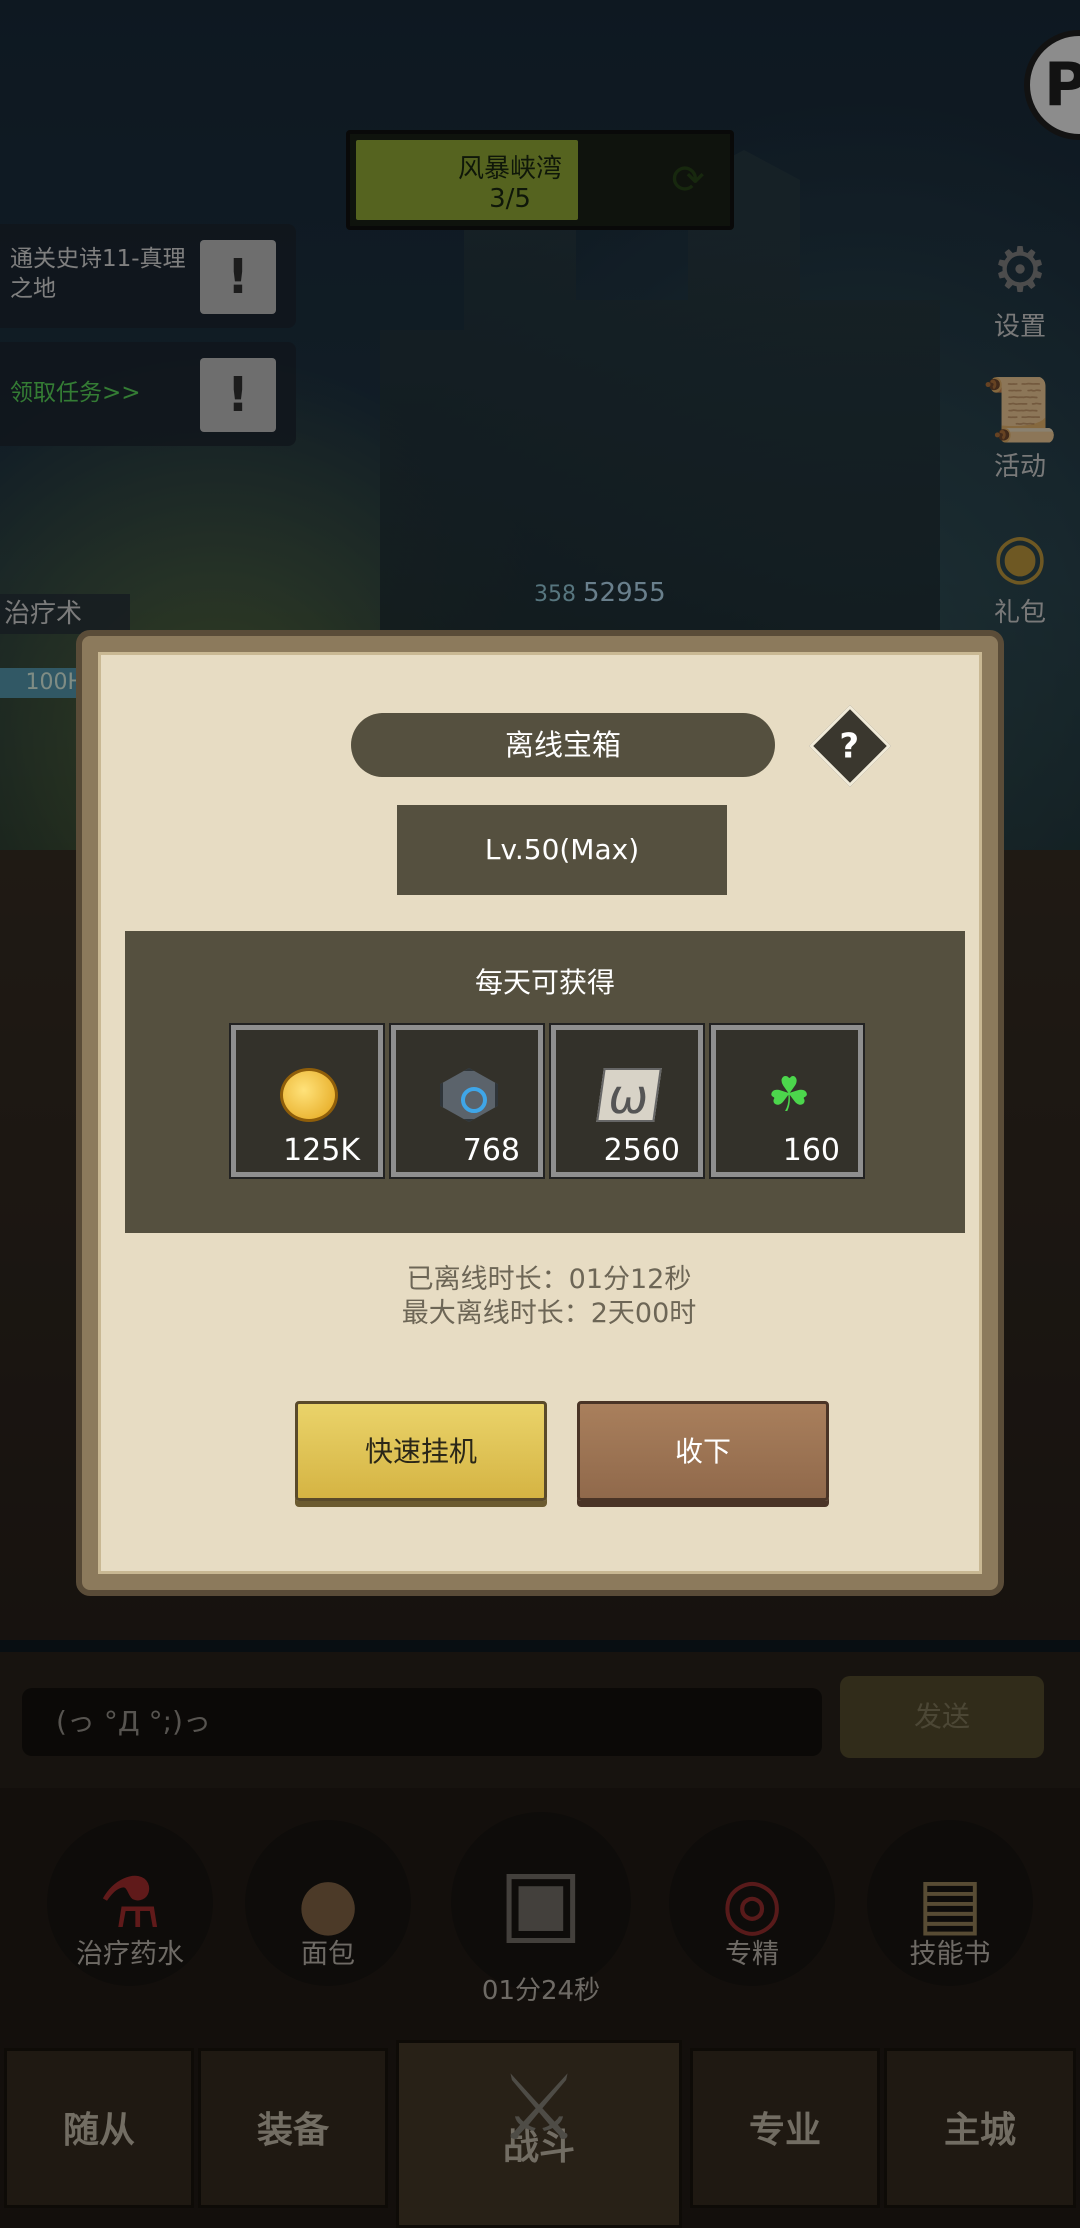 The height and width of the screenshot is (2228, 1080). I want to click on question-icon: ?, so click(849, 746).